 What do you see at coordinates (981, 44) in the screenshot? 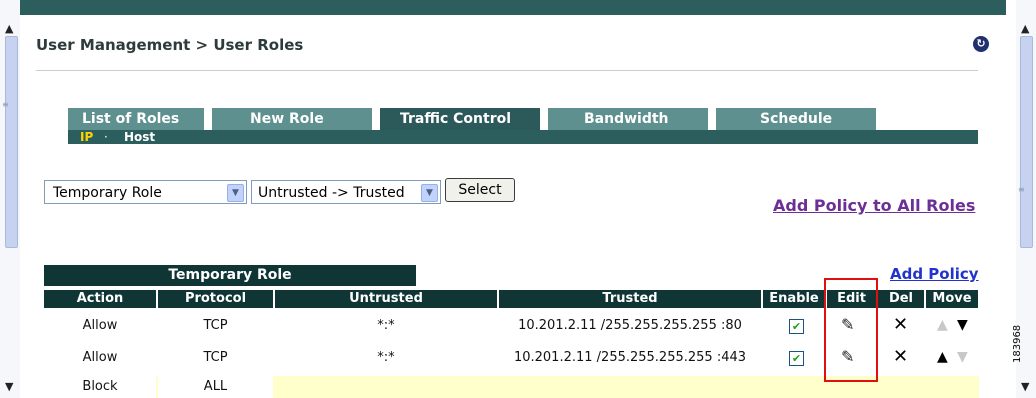
I see `refresh-icon: ↻` at bounding box center [981, 44].